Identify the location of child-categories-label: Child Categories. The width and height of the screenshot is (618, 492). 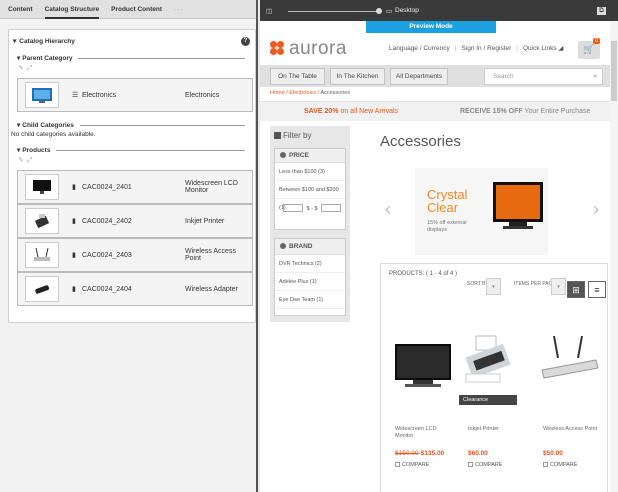
(48, 125).